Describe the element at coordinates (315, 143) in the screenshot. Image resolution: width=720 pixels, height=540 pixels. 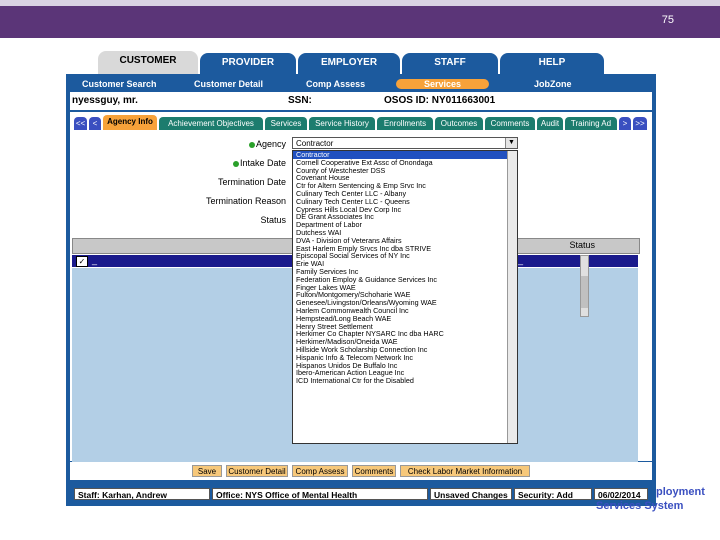
I see `agency-select-value: Contractor` at that location.